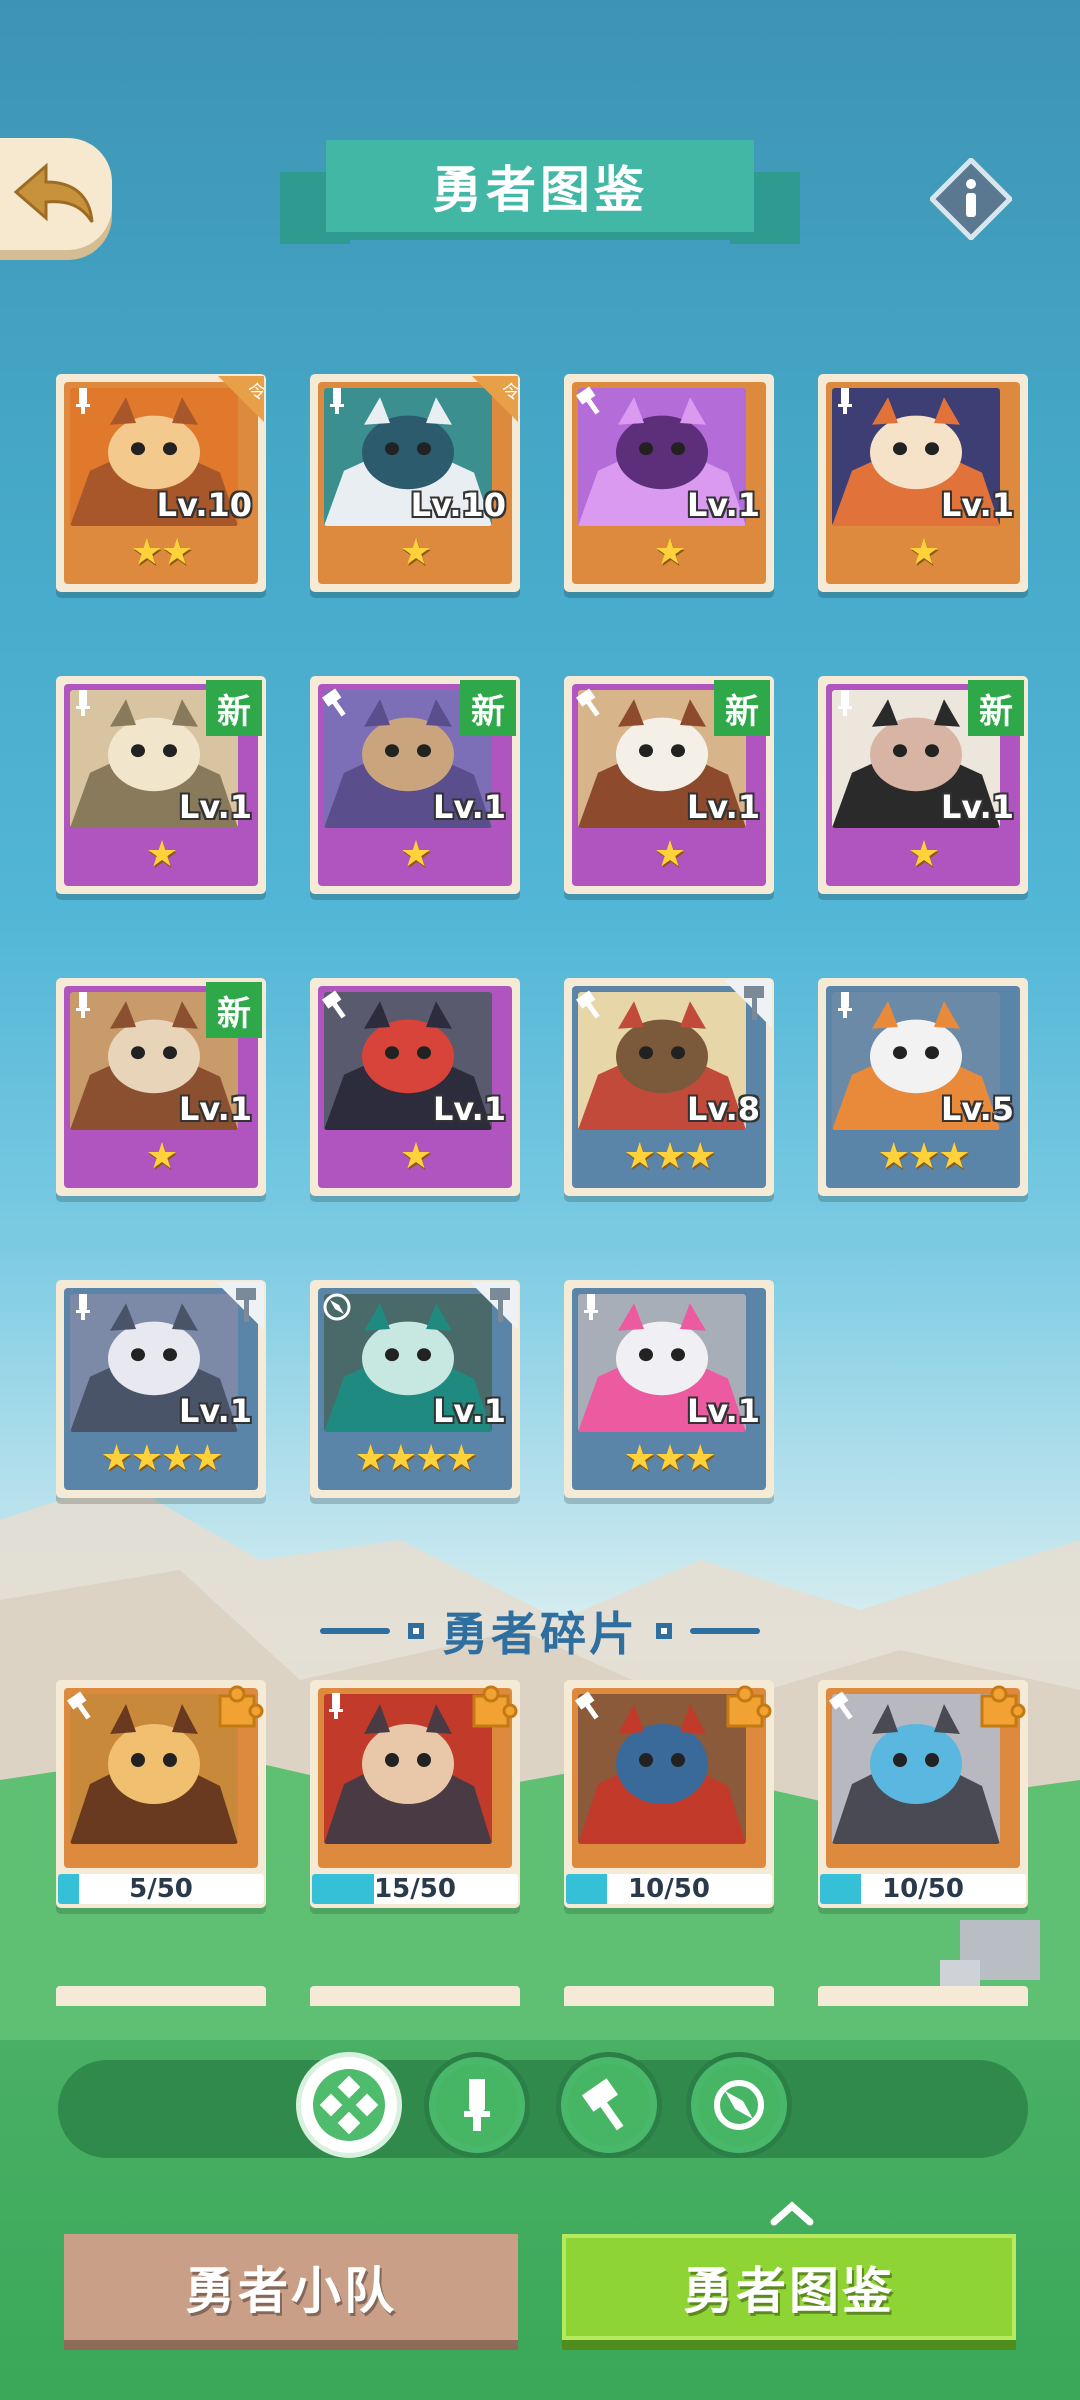 This screenshot has height=2400, width=1080. I want to click on hero-shard-card: 5/50, so click(161, 1794).